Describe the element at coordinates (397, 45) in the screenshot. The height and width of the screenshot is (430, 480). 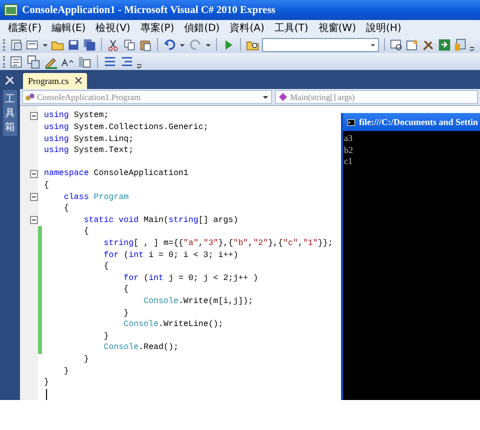
I see `window-search-icon` at that location.